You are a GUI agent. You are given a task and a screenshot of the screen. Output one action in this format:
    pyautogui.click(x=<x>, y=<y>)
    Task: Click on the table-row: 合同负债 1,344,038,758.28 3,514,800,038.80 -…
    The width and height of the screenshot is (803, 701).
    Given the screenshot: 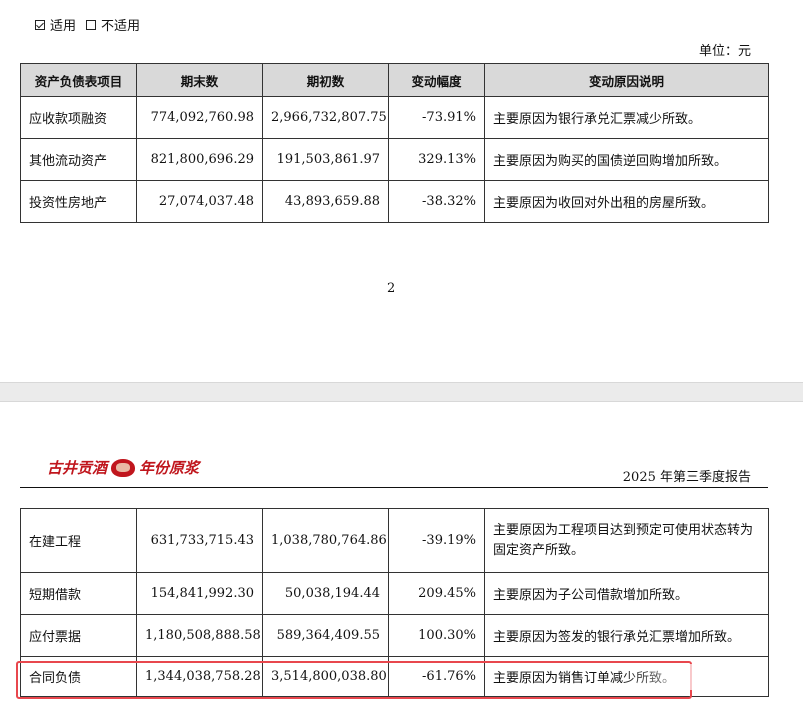 What is the action you would take?
    pyautogui.click(x=394, y=676)
    